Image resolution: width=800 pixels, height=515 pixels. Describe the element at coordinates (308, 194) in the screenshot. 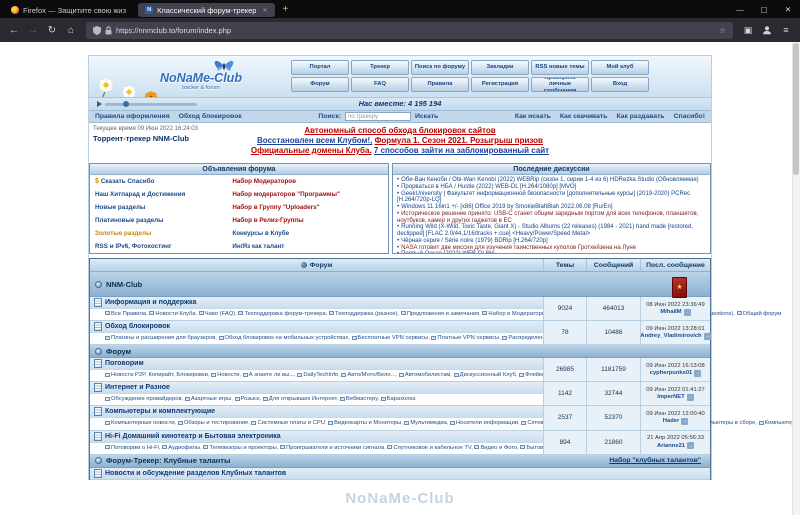

I see `announcement-panel-link: Набор модераторов "Программы"` at that location.